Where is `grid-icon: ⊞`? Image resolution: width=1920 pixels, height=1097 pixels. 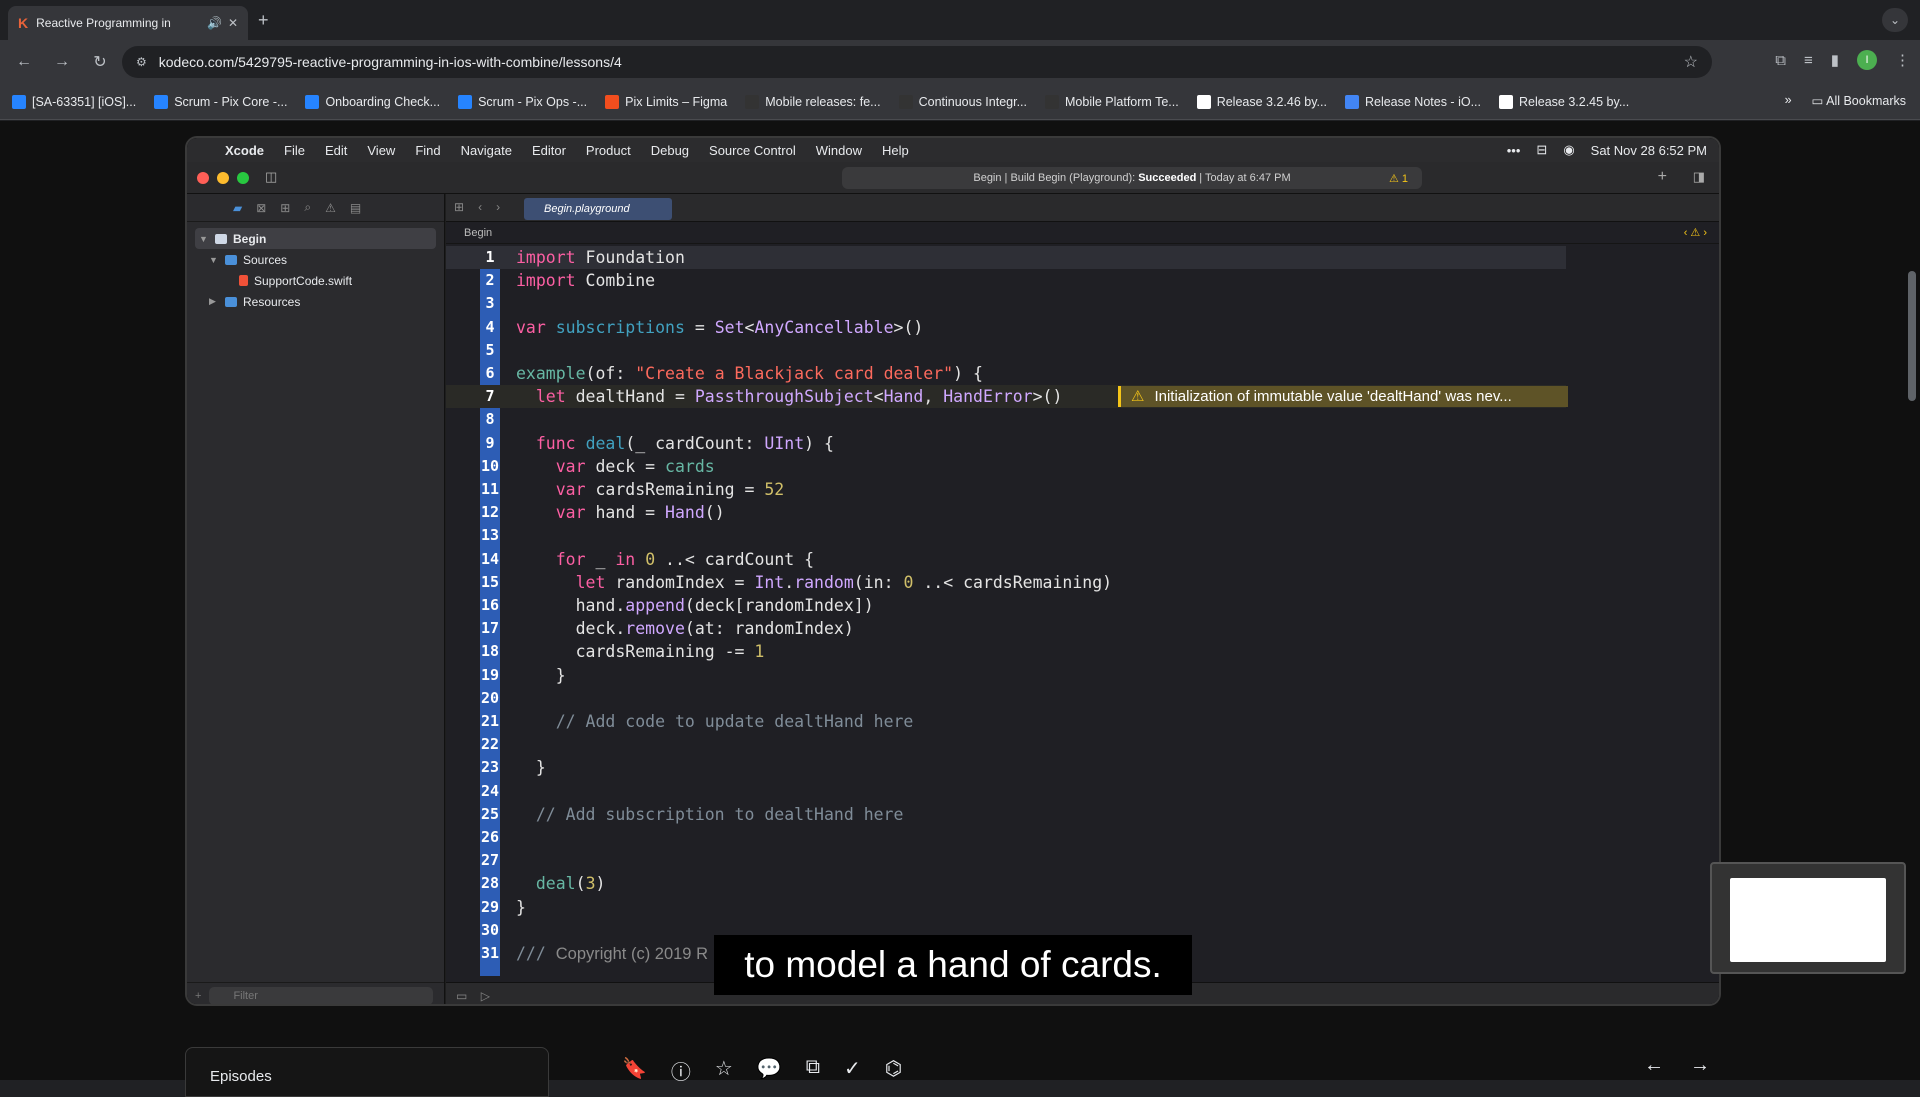 grid-icon: ⊞ is located at coordinates (459, 207).